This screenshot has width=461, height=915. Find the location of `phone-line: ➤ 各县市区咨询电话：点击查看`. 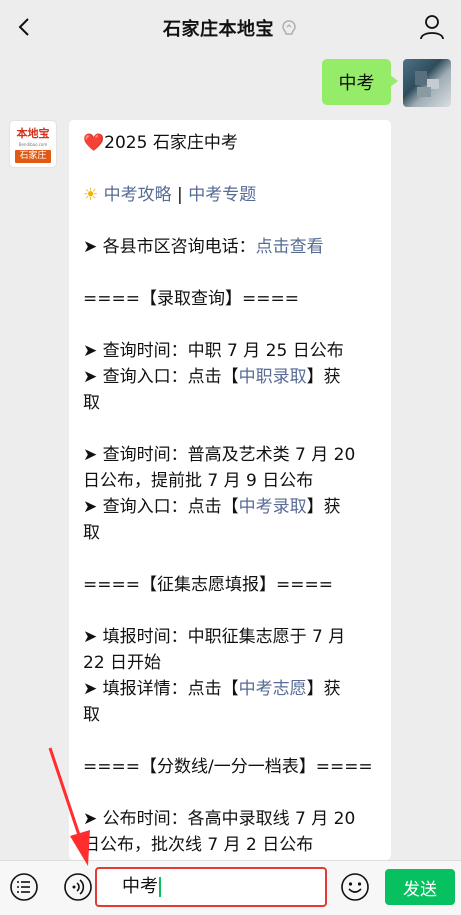

phone-line: ➤ 各县市区咨询电话：点击查看 is located at coordinates (237, 247).